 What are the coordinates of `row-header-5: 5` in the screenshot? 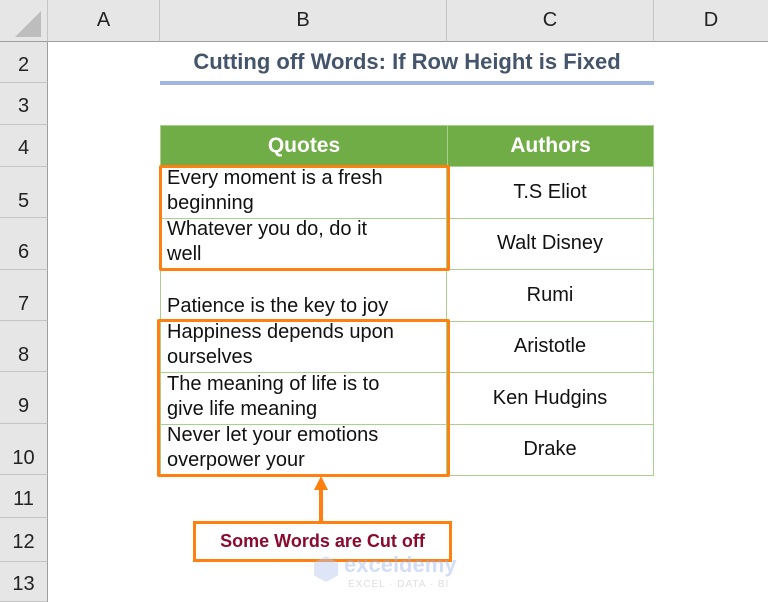 It's located at (24, 192).